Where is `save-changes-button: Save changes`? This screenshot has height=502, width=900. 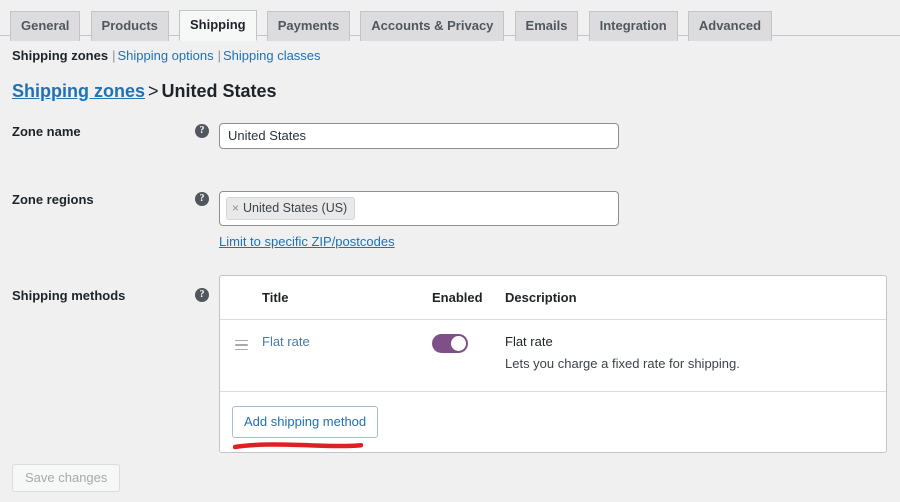 save-changes-button: Save changes is located at coordinates (66, 478).